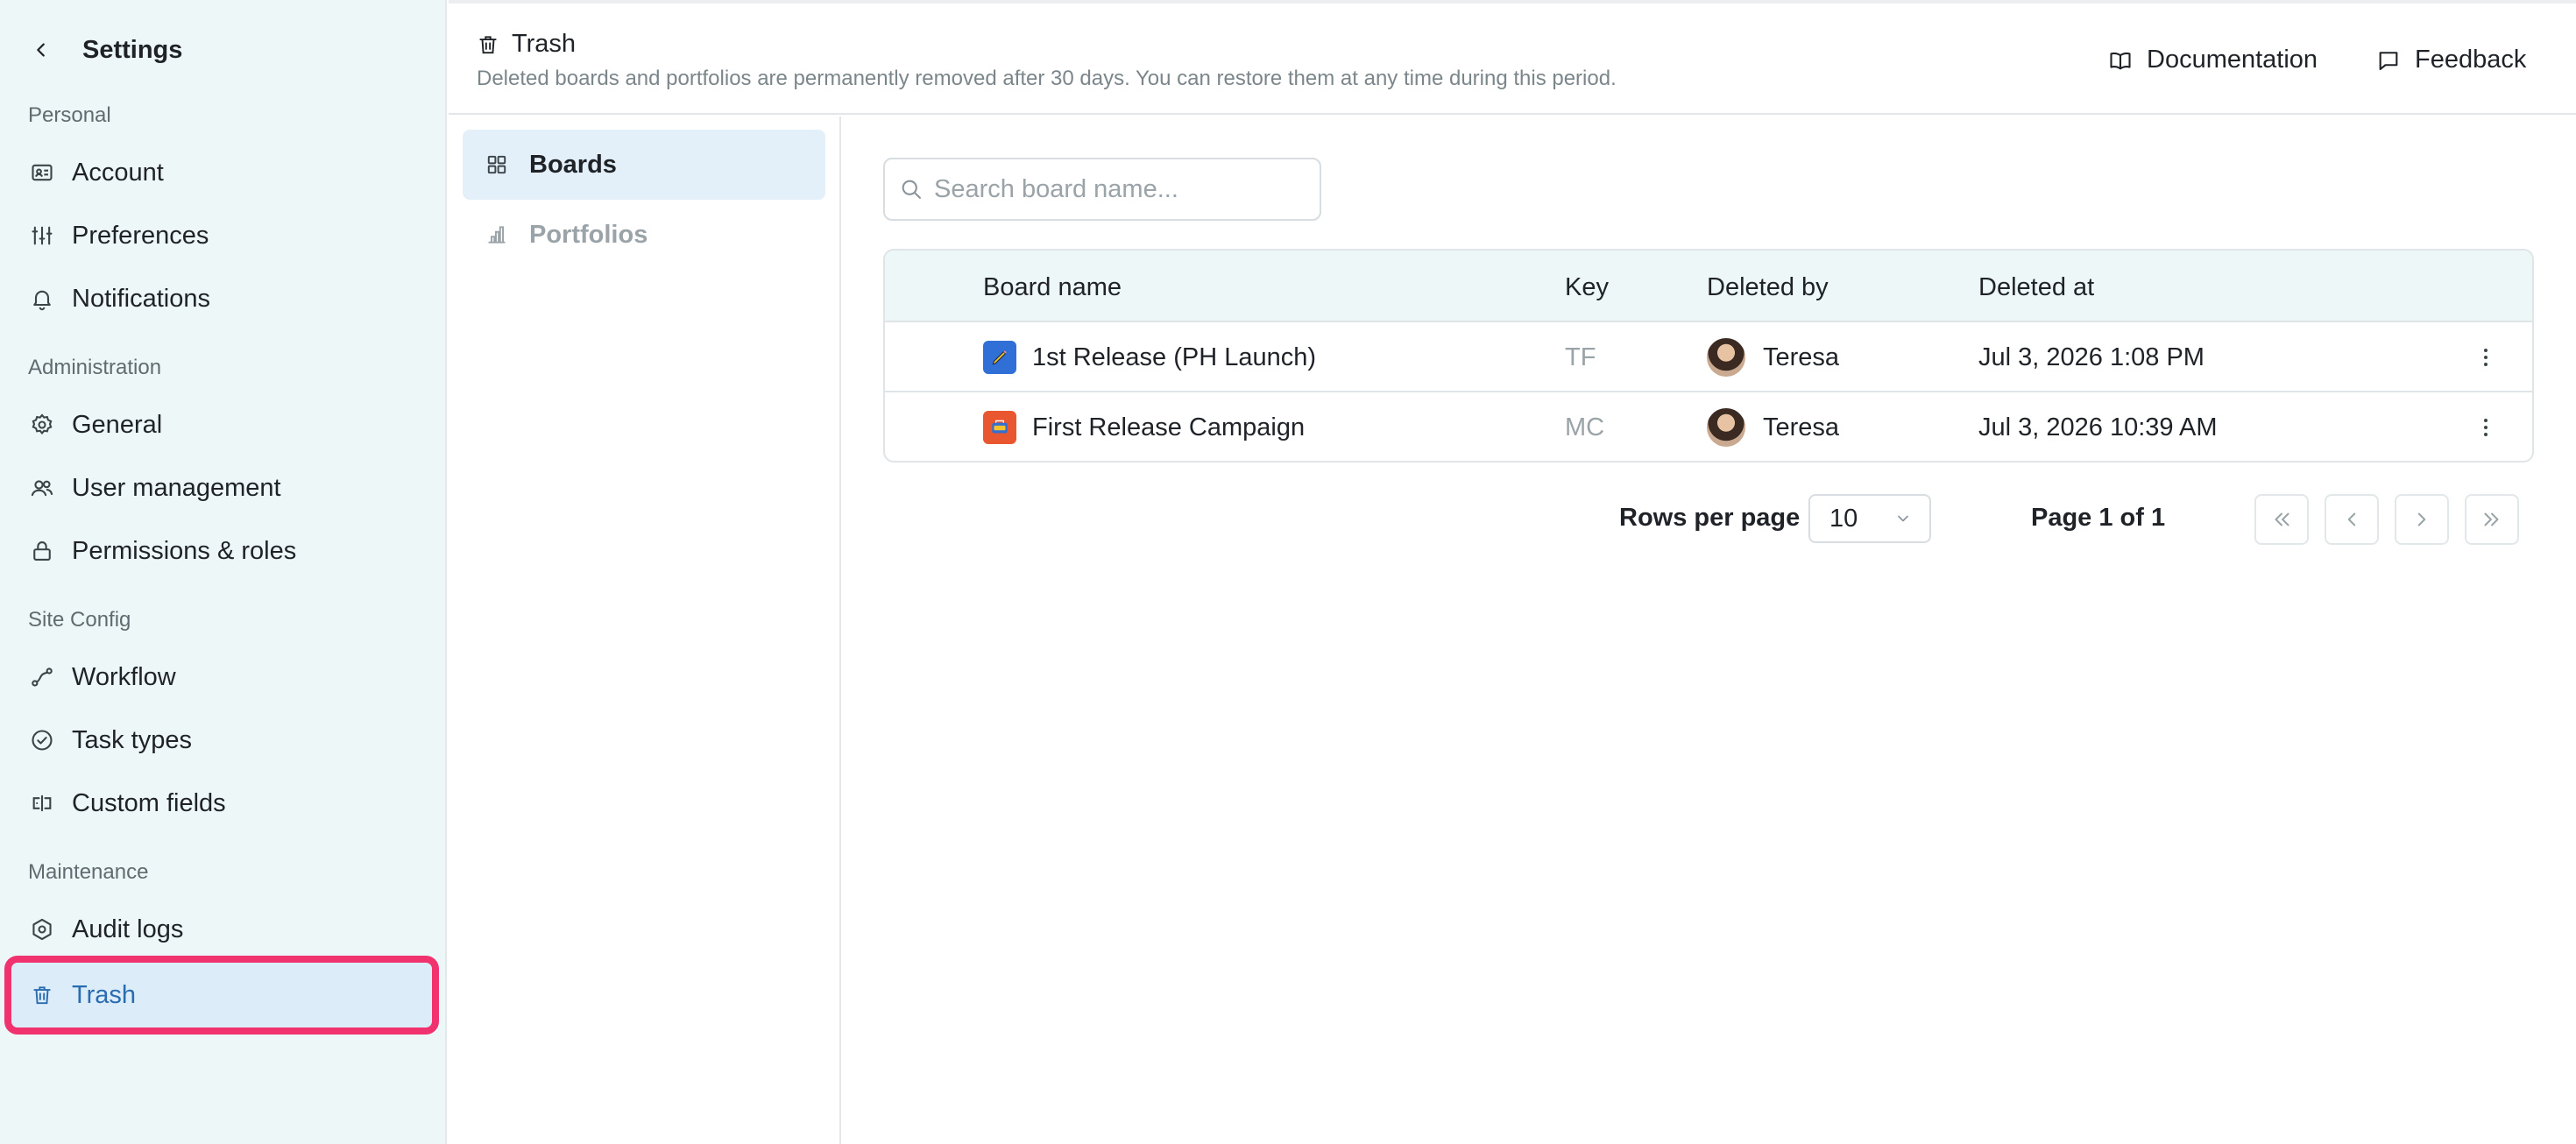 The width and height of the screenshot is (2576, 1144). I want to click on sidebar-item-audit-logs: Audit logs, so click(222, 929).